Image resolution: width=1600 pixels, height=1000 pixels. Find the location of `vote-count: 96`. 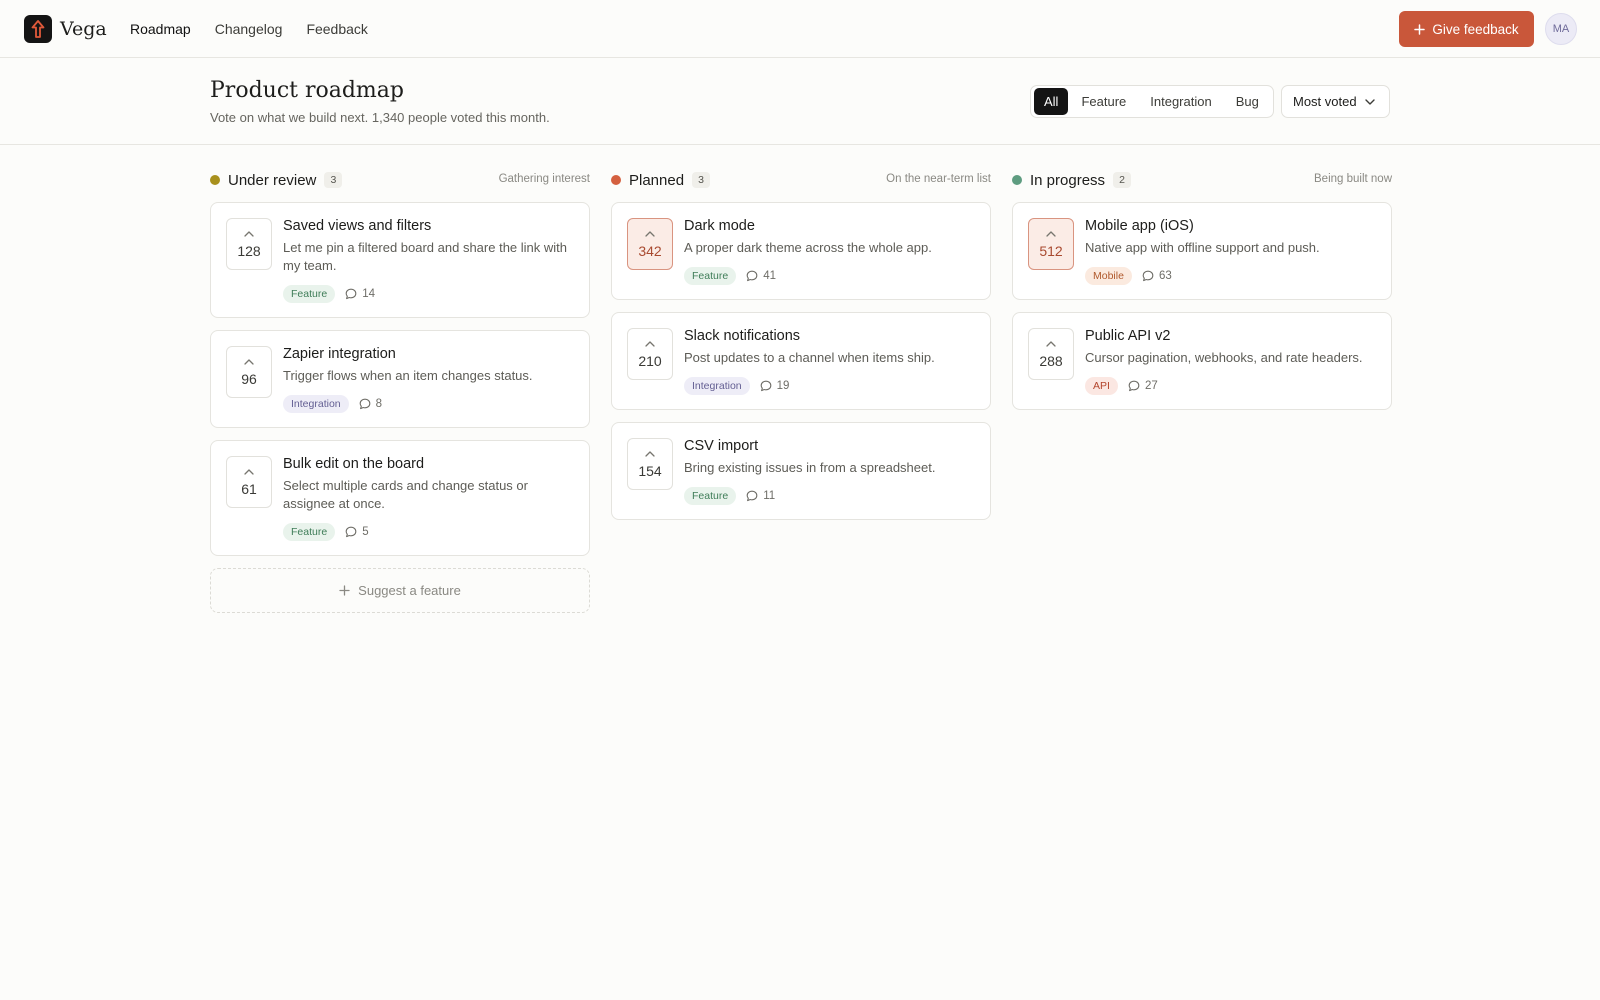

vote-count: 96 is located at coordinates (249, 379).